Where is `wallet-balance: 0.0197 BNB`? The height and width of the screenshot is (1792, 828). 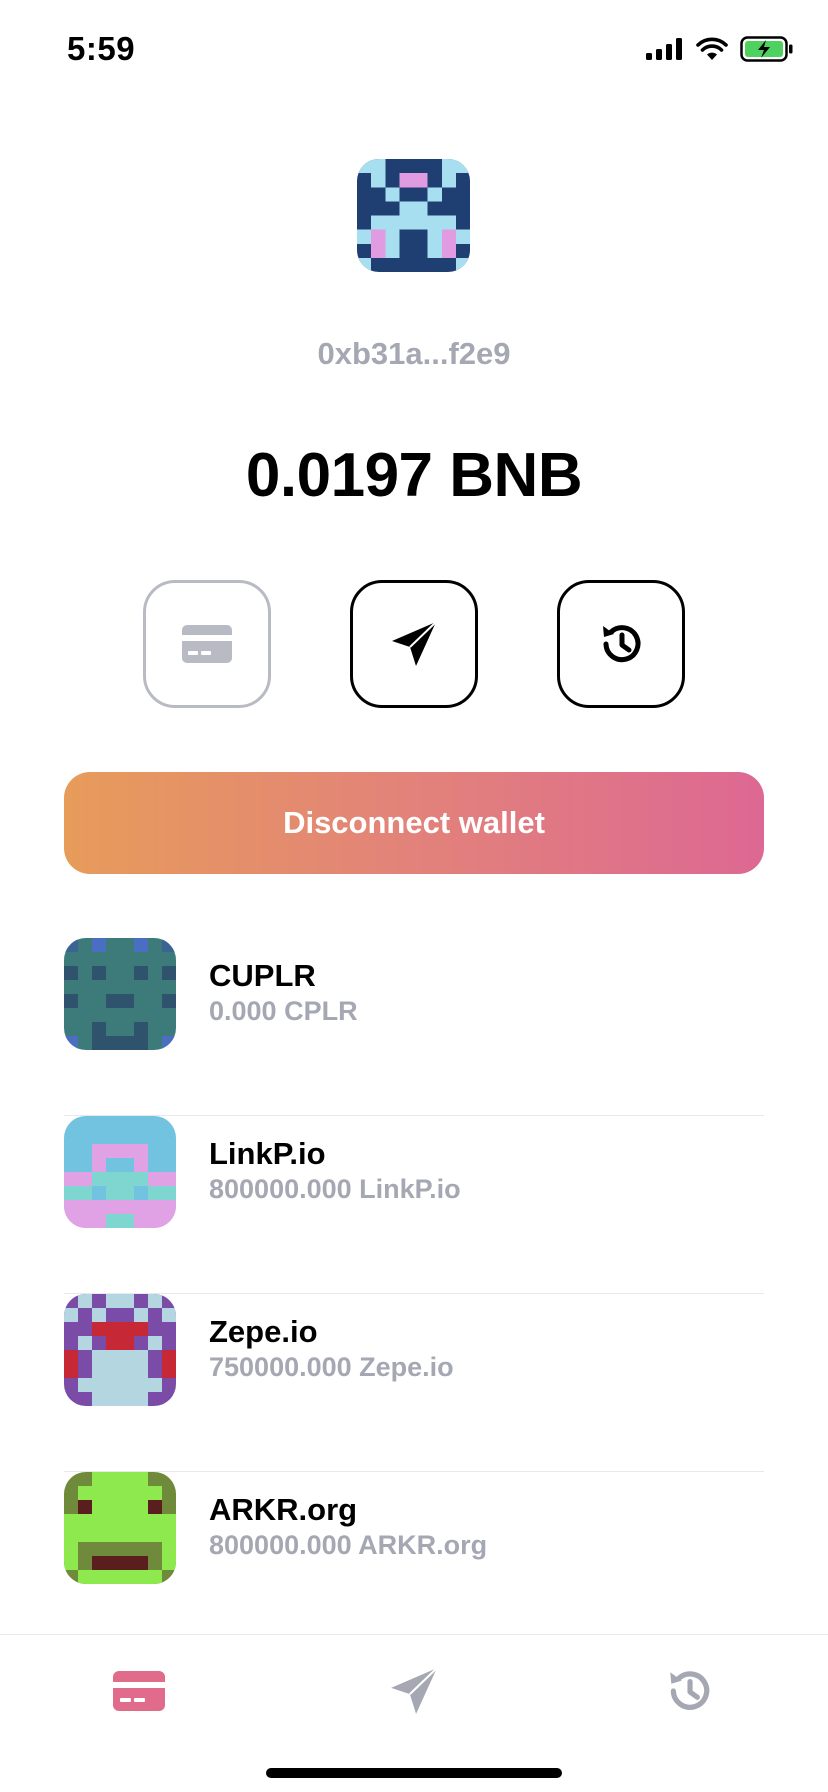 wallet-balance: 0.0197 BNB is located at coordinates (414, 475).